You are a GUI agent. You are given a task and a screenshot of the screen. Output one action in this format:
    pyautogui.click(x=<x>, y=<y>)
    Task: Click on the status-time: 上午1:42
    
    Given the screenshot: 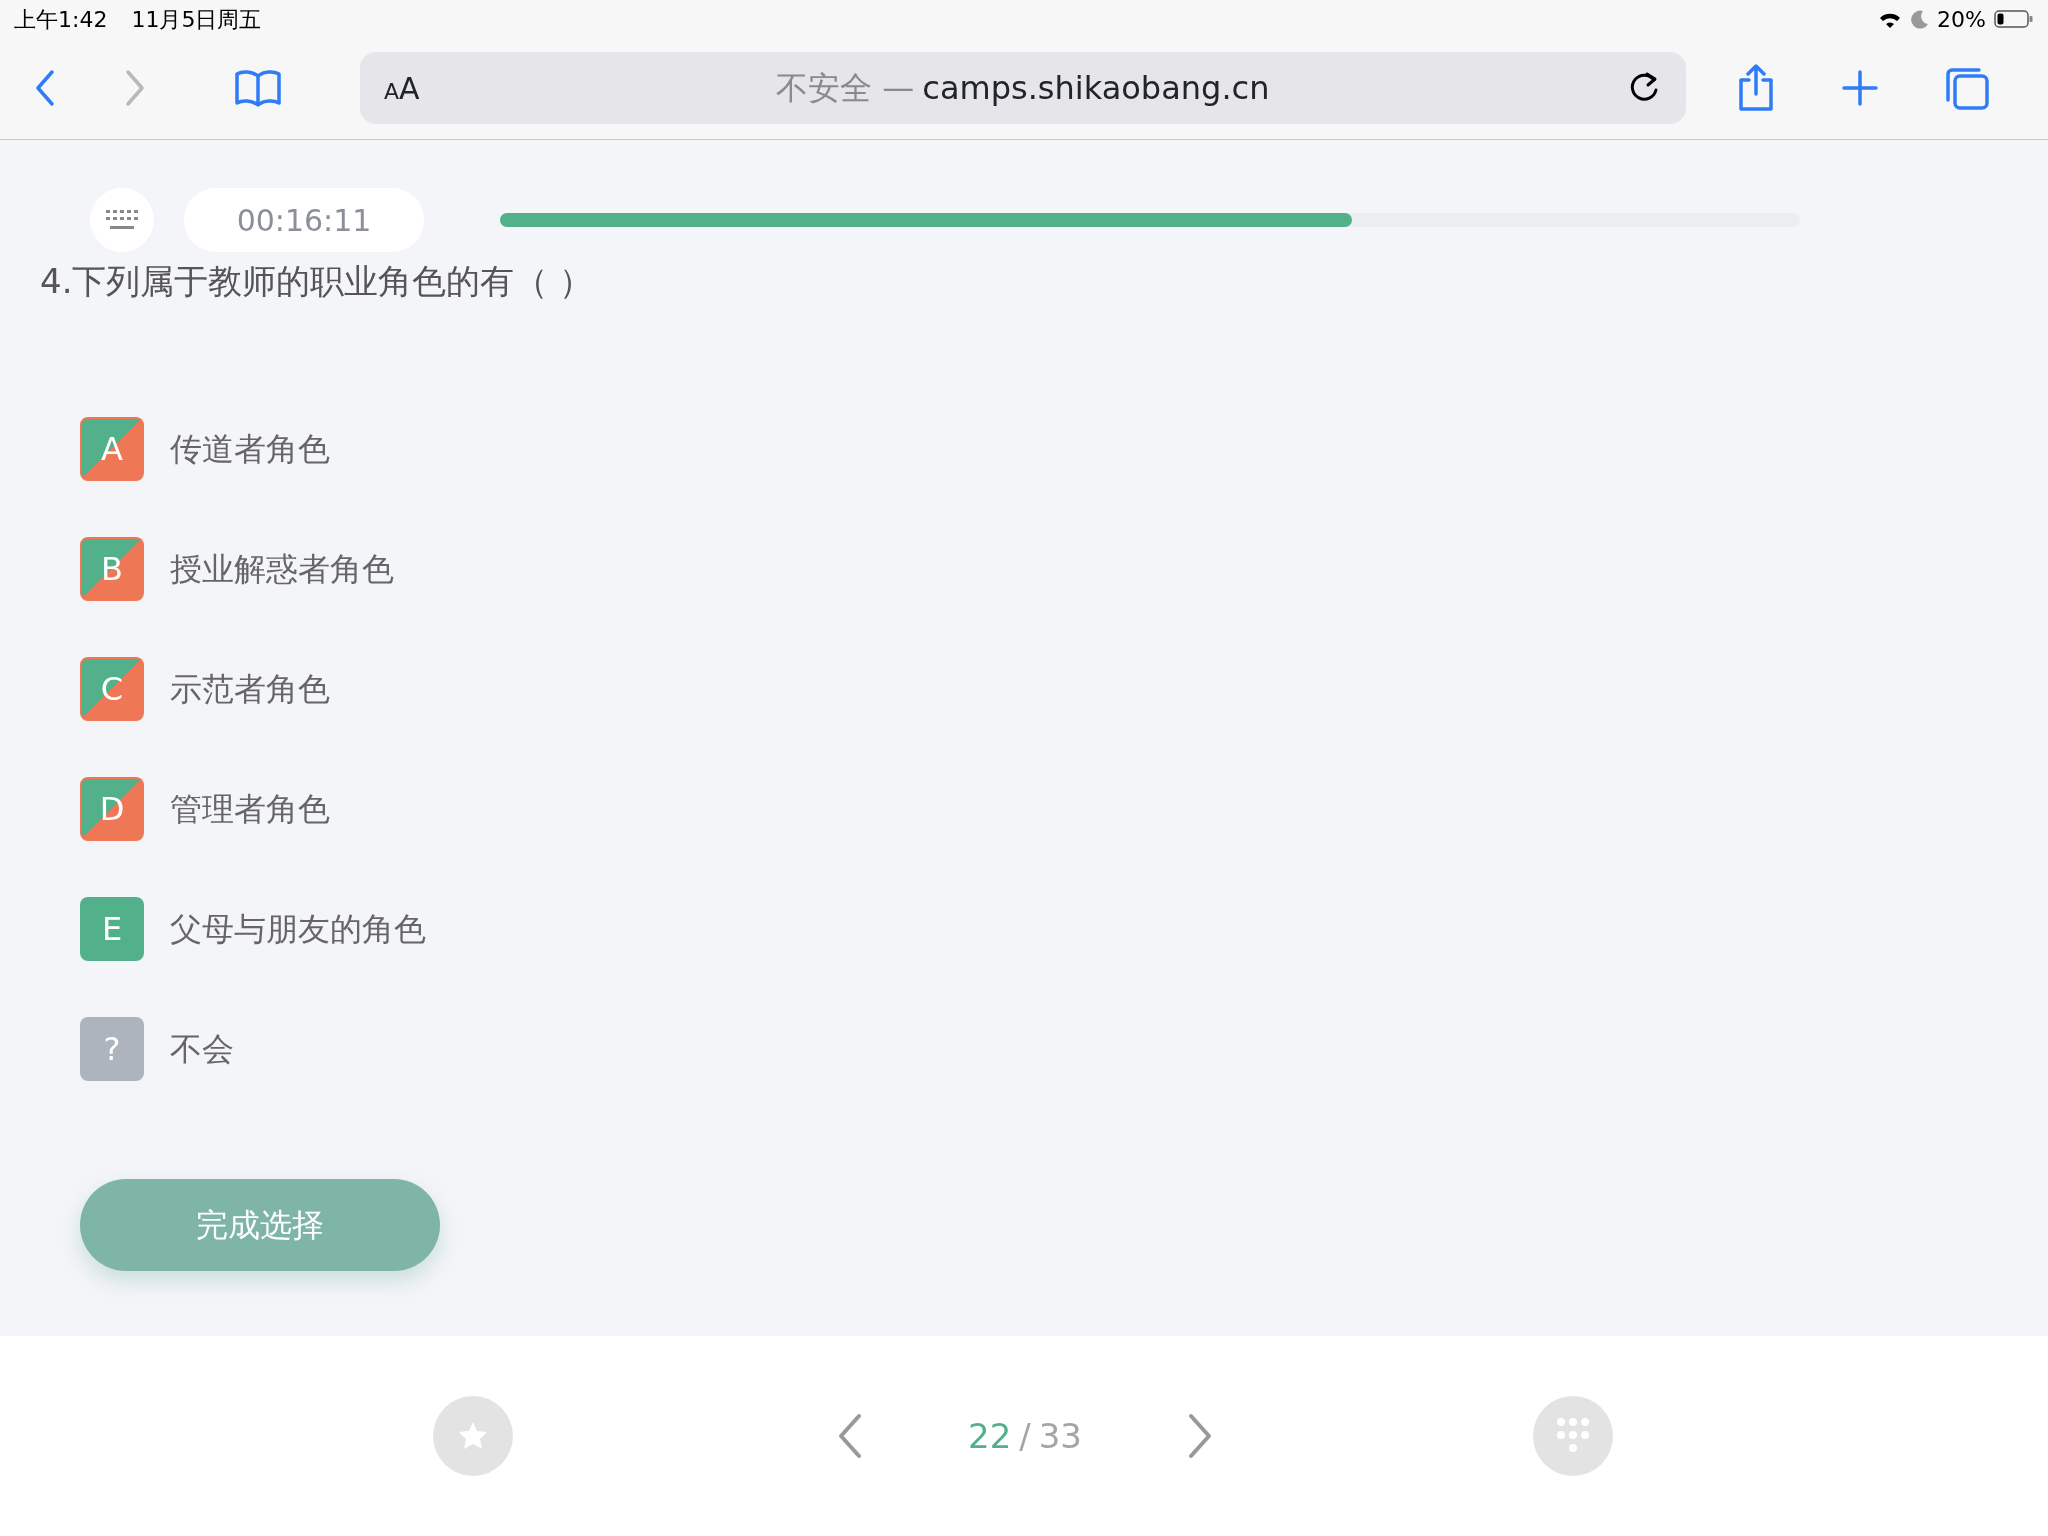 What is the action you would take?
    pyautogui.click(x=61, y=19)
    